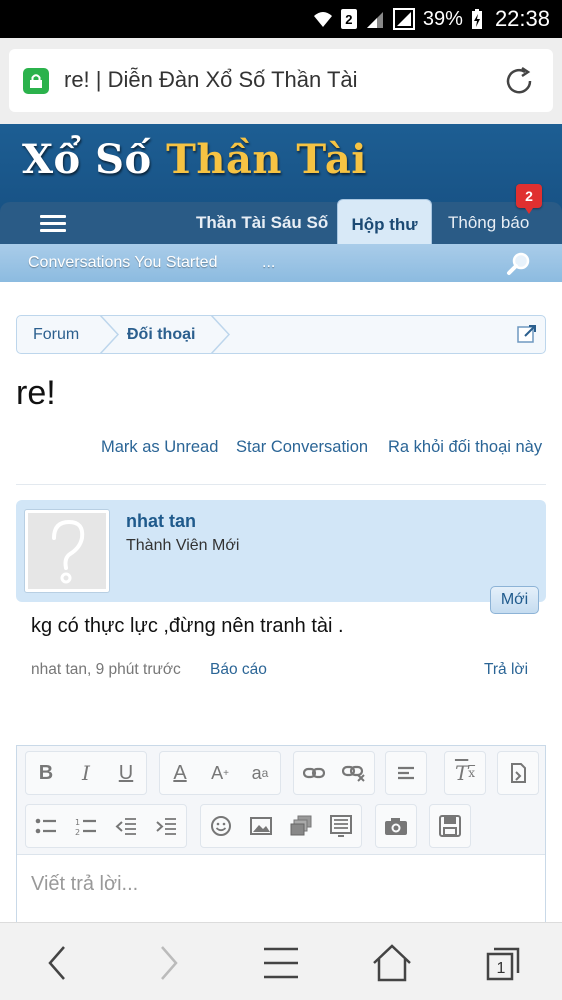 This screenshot has width=562, height=1000. I want to click on forward-icon, so click(168, 963).